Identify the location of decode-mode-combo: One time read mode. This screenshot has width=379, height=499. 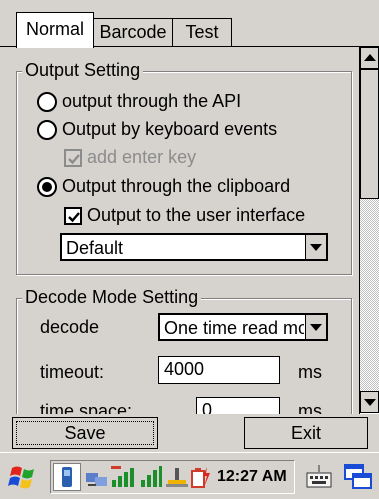
(243, 327).